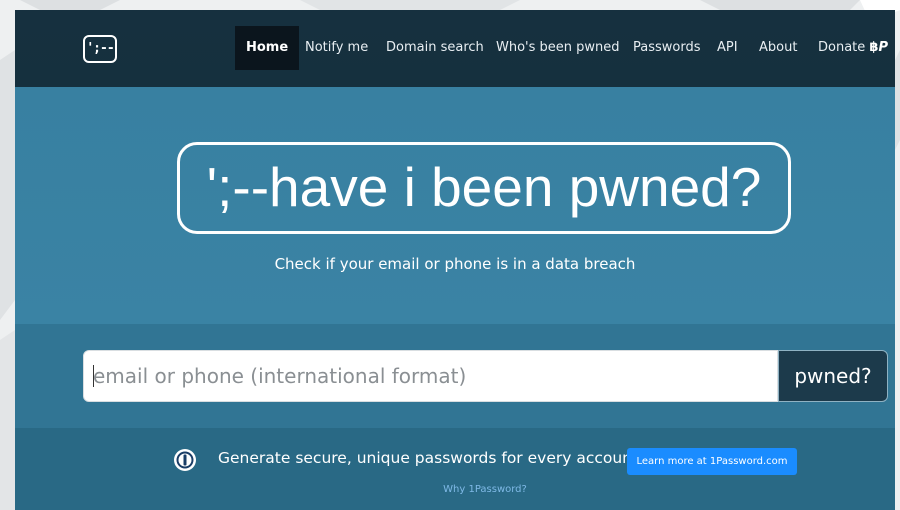  Describe the element at coordinates (727, 48) in the screenshot. I see `nav-item-api: API` at that location.